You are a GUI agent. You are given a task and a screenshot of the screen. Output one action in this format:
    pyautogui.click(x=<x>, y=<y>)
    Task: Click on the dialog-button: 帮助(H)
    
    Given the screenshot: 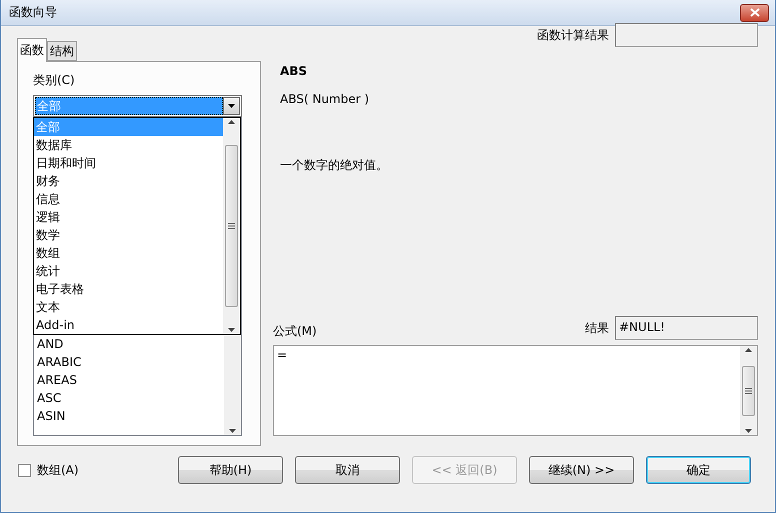 What is the action you would take?
    pyautogui.click(x=230, y=470)
    